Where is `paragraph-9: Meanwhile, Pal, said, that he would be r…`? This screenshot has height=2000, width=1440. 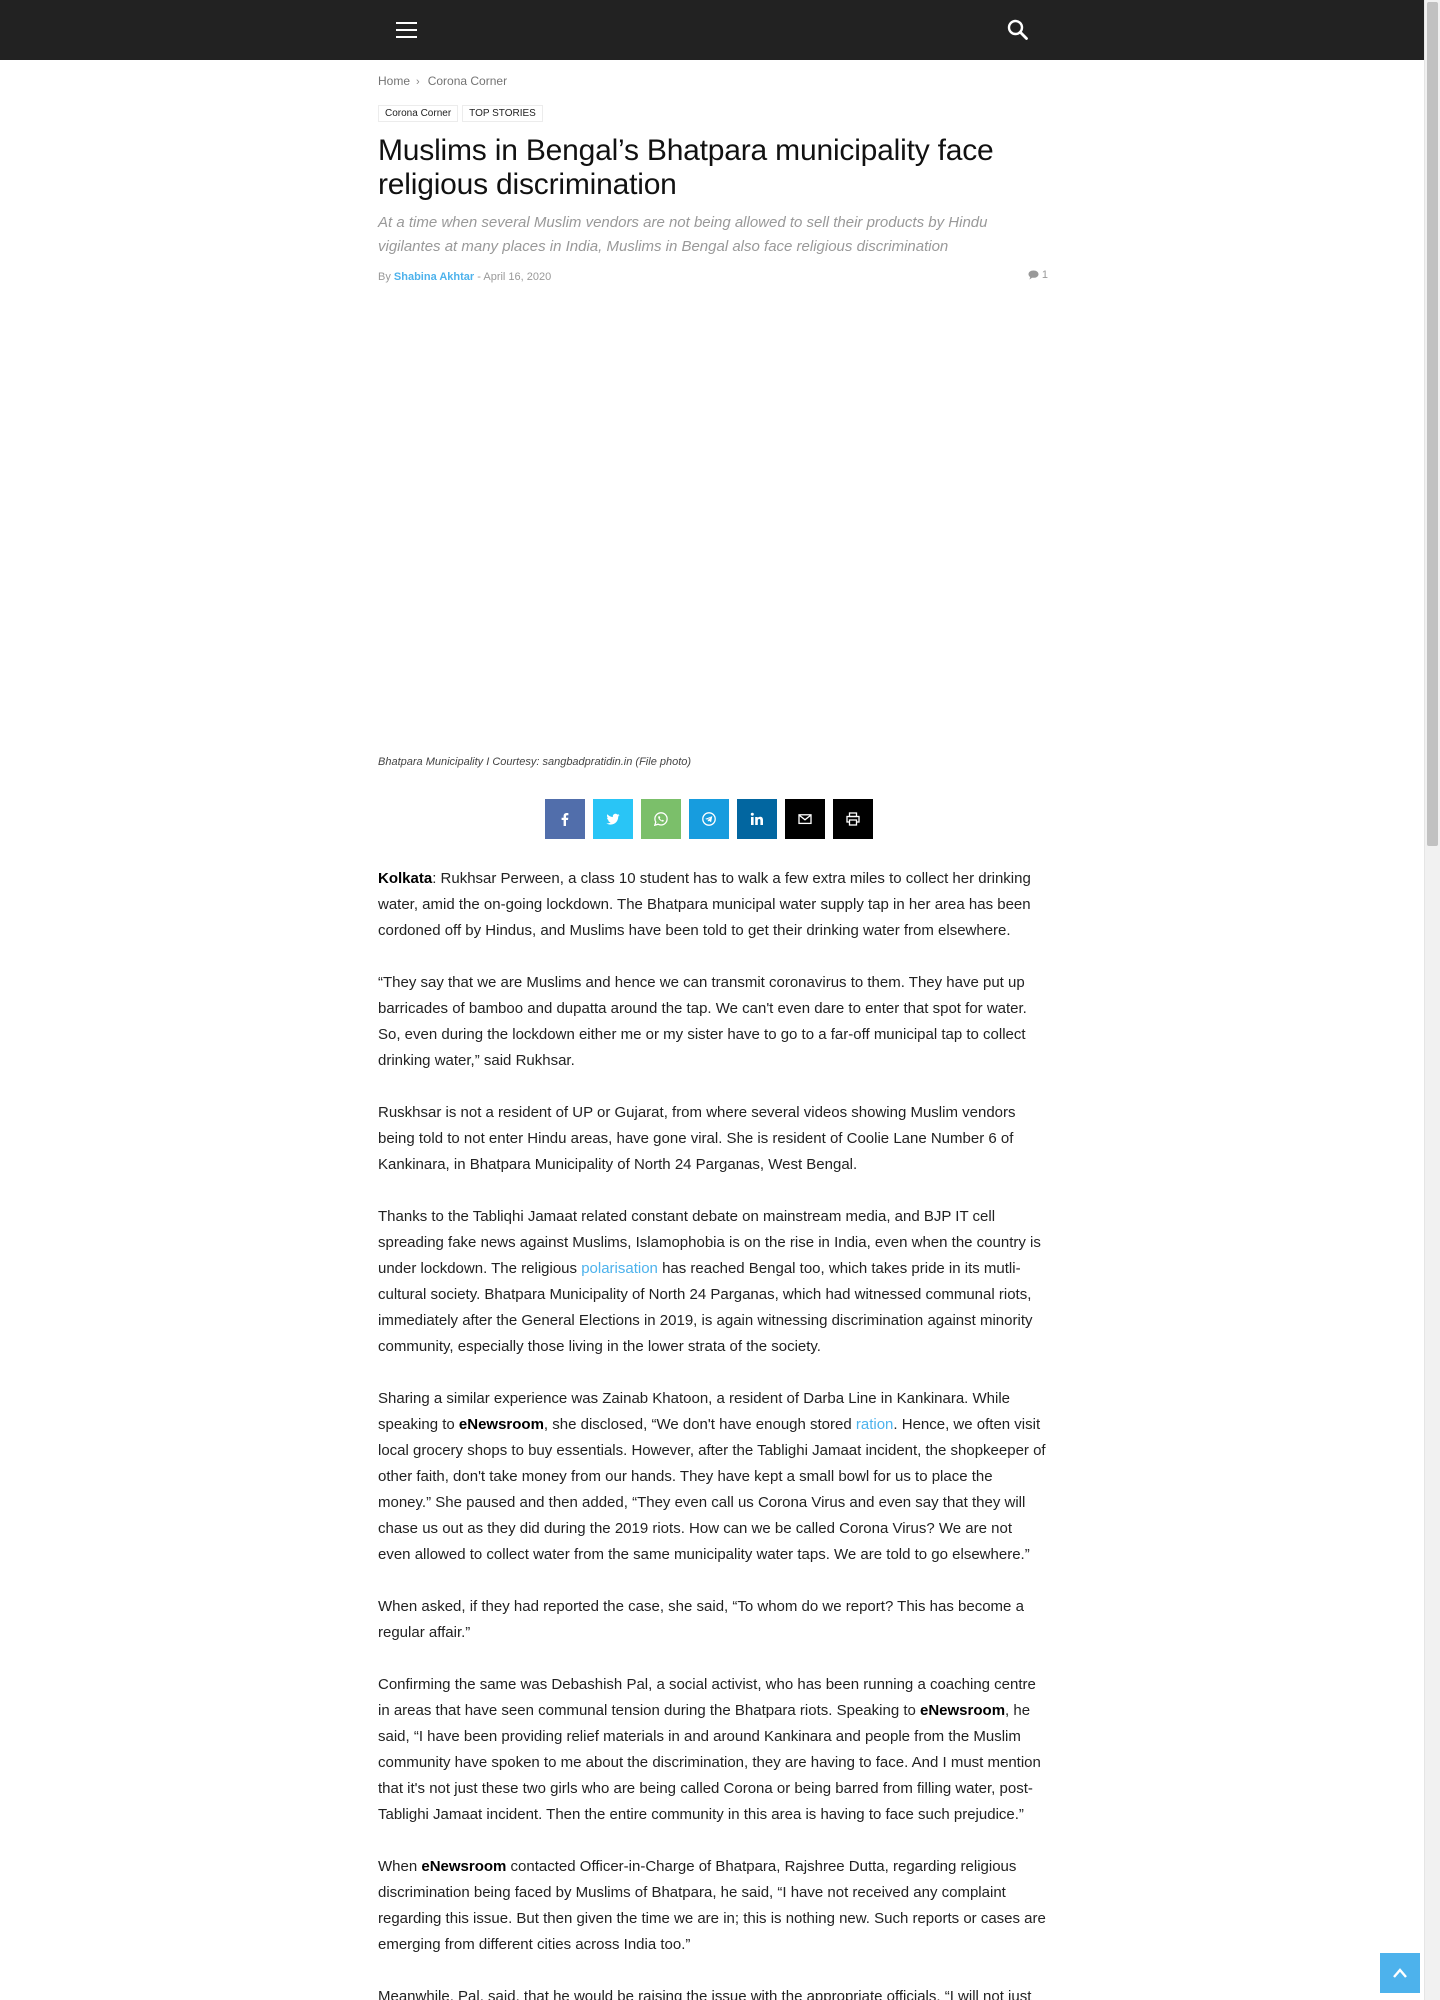 paragraph-9: Meanwhile, Pal, said, that he would be r… is located at coordinates (705, 1994).